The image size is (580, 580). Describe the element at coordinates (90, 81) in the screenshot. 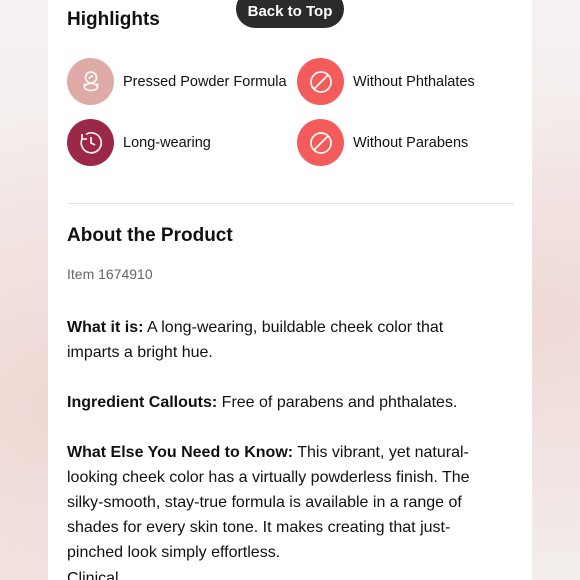

I see `powder-compact-icon` at that location.